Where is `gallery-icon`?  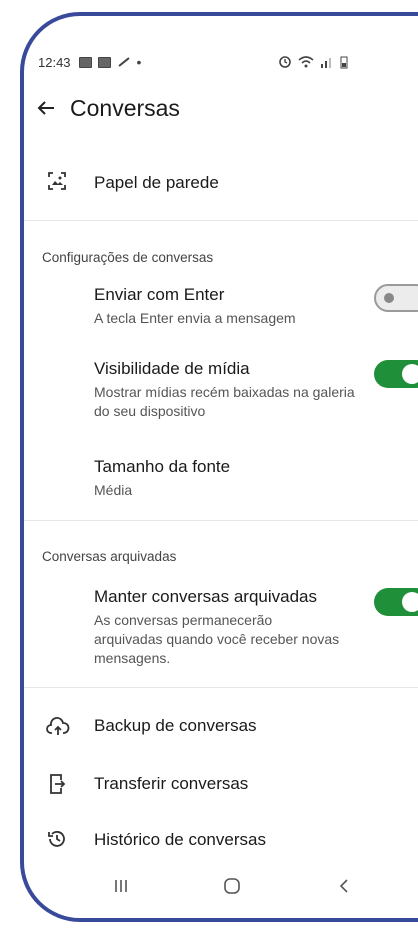
gallery-icon is located at coordinates (85, 62).